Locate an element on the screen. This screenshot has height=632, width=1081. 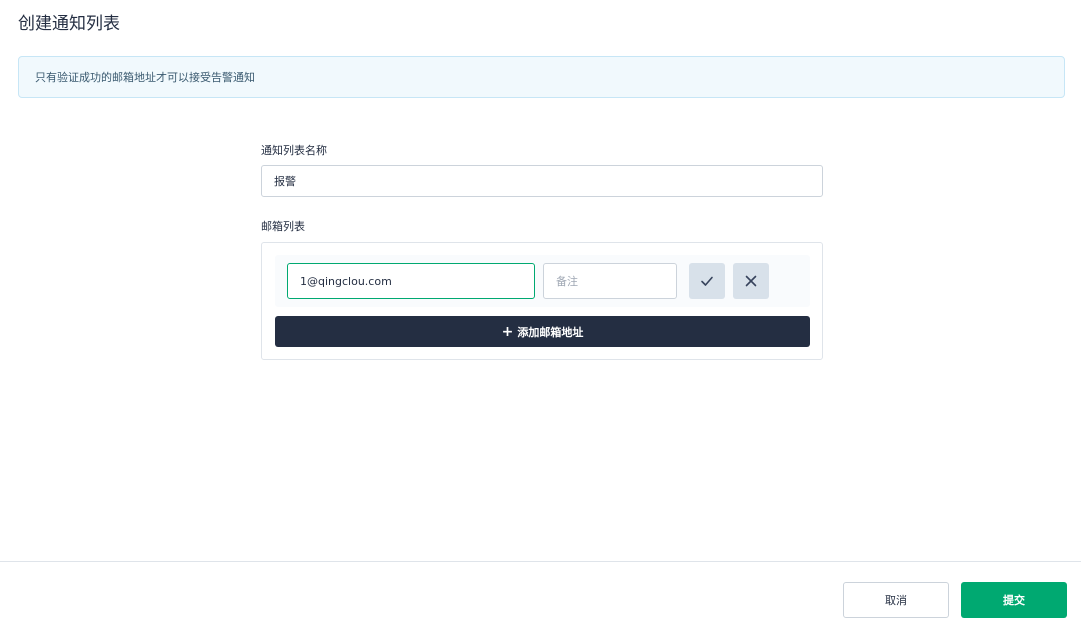
check-icon is located at coordinates (707, 281).